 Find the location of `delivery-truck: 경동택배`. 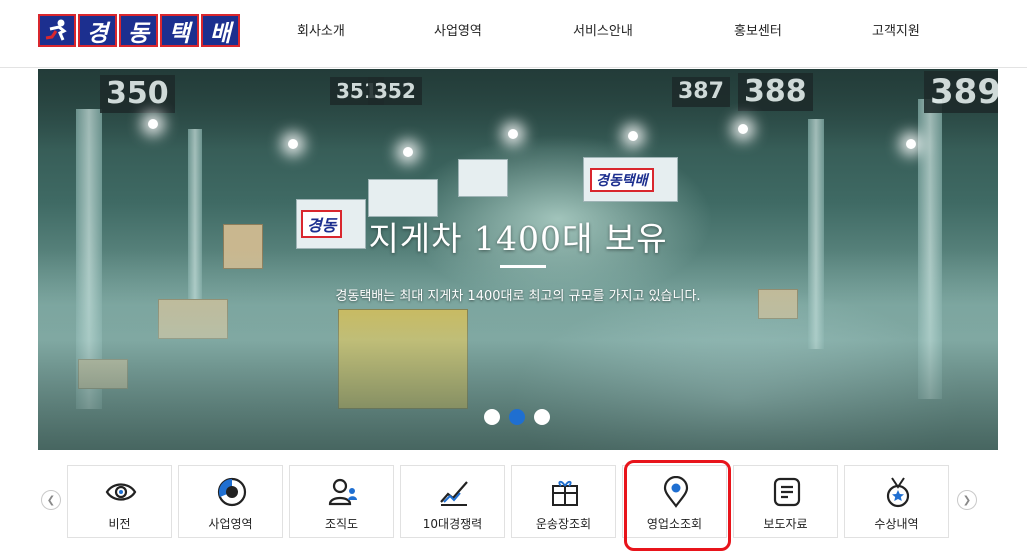

delivery-truck: 경동택배 is located at coordinates (630, 179).